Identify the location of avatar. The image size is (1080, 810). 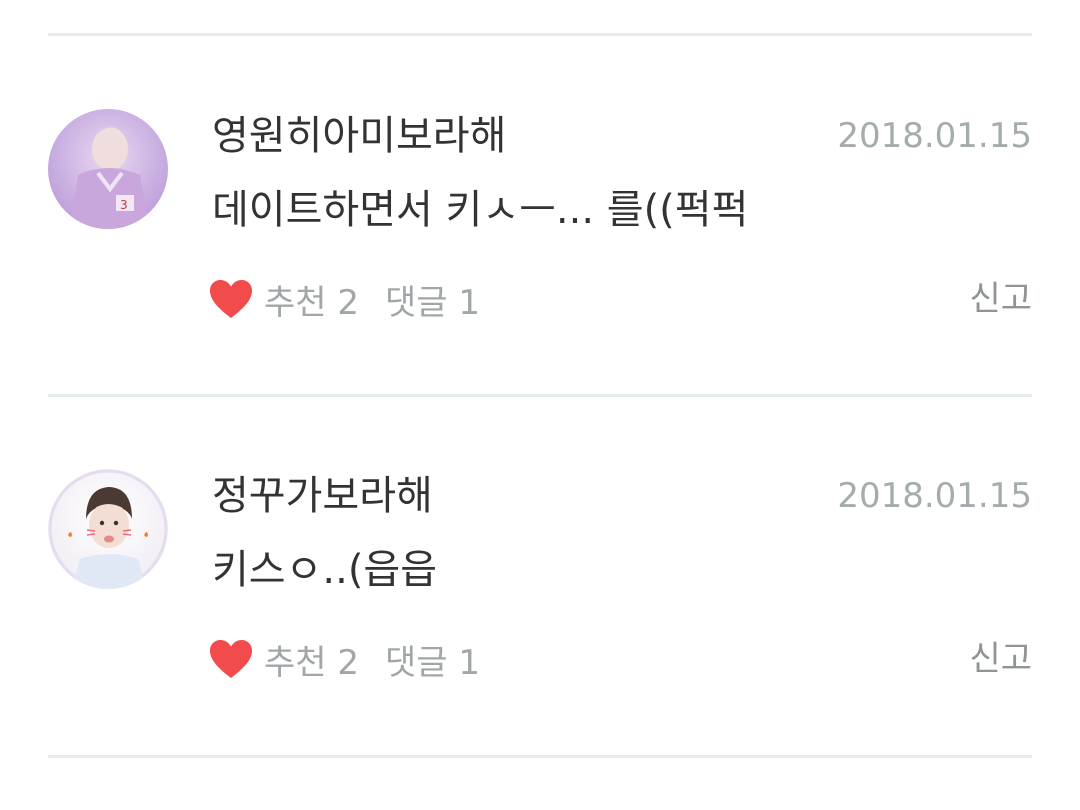
(108, 529).